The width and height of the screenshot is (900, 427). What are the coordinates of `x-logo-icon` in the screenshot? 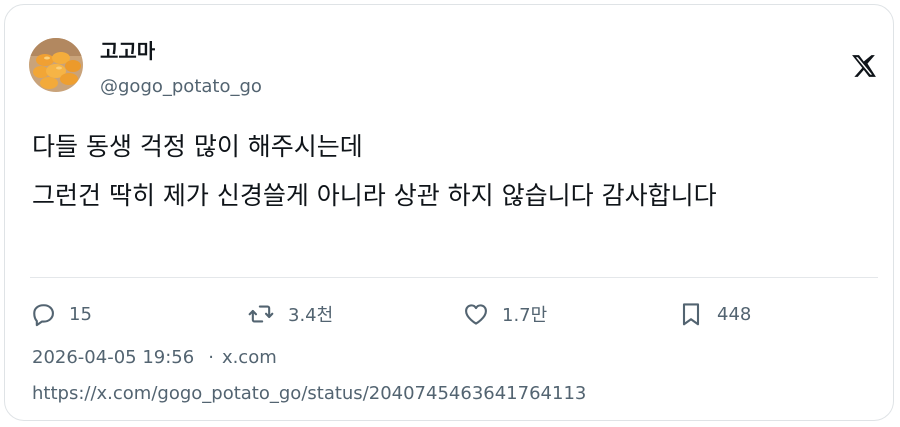 It's located at (864, 66).